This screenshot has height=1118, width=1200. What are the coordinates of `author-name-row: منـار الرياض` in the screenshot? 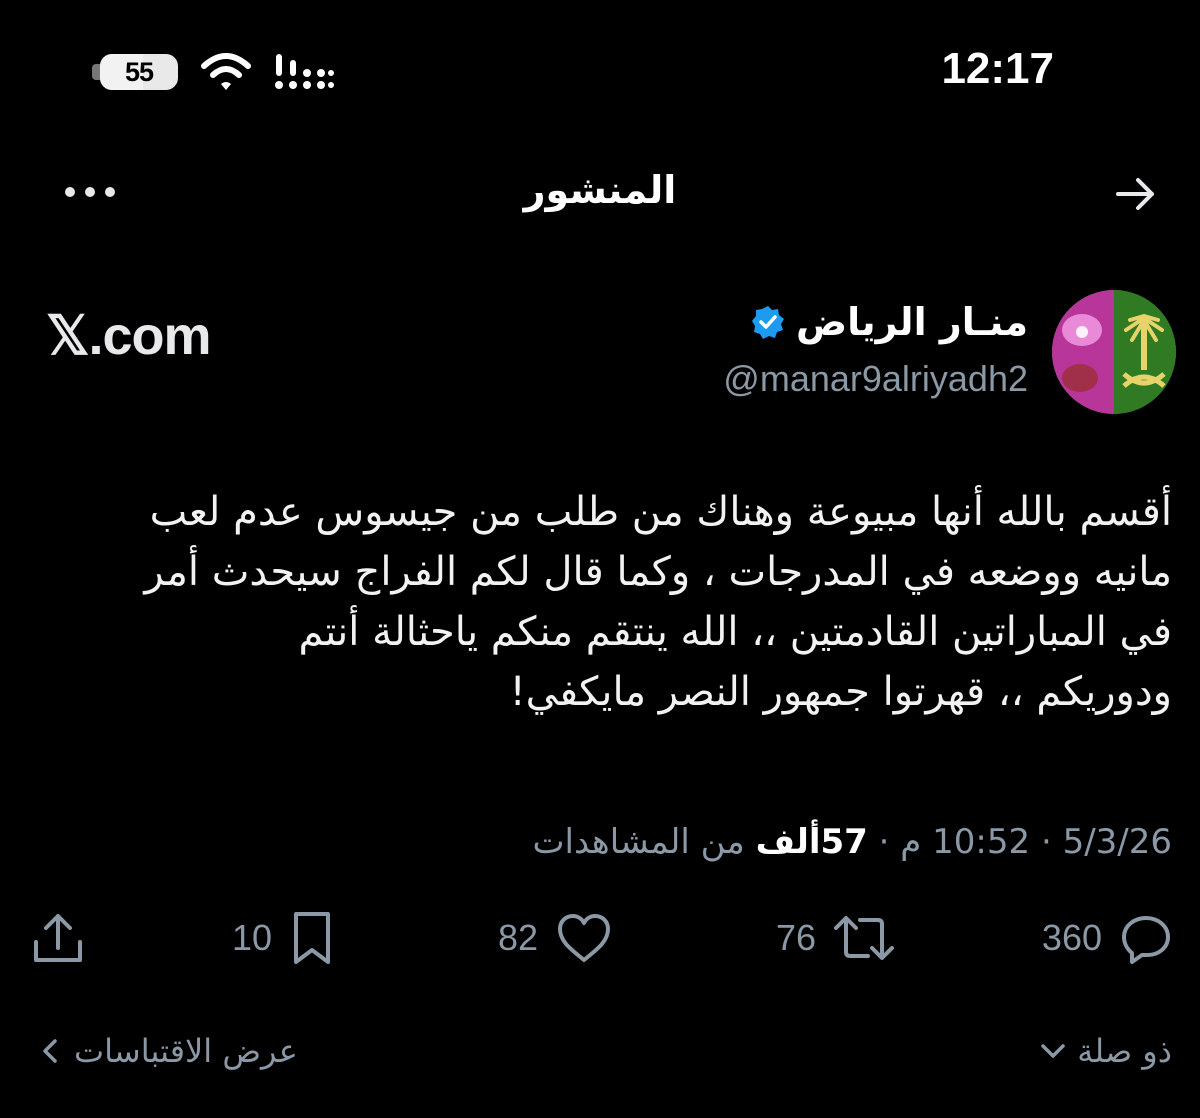 It's located at (889, 322).